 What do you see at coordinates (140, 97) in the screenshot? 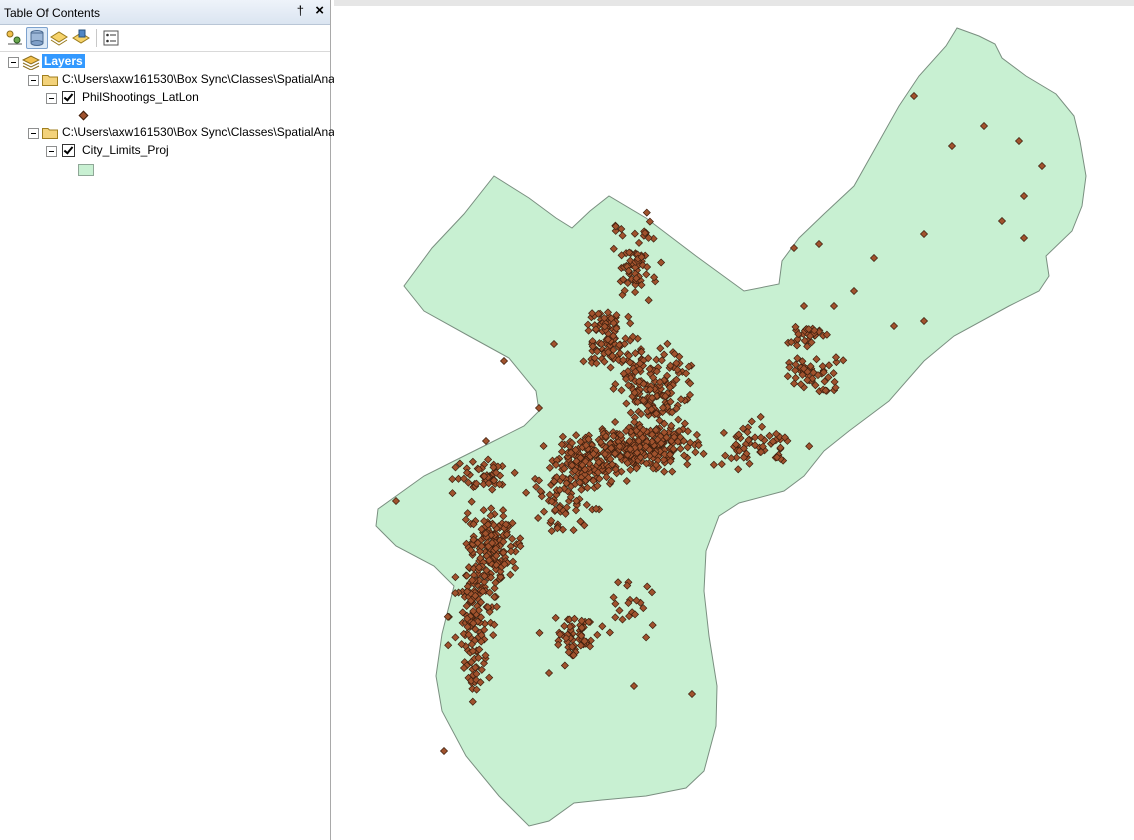
I see `layer-name-label: PhilShootings_LatLon` at bounding box center [140, 97].